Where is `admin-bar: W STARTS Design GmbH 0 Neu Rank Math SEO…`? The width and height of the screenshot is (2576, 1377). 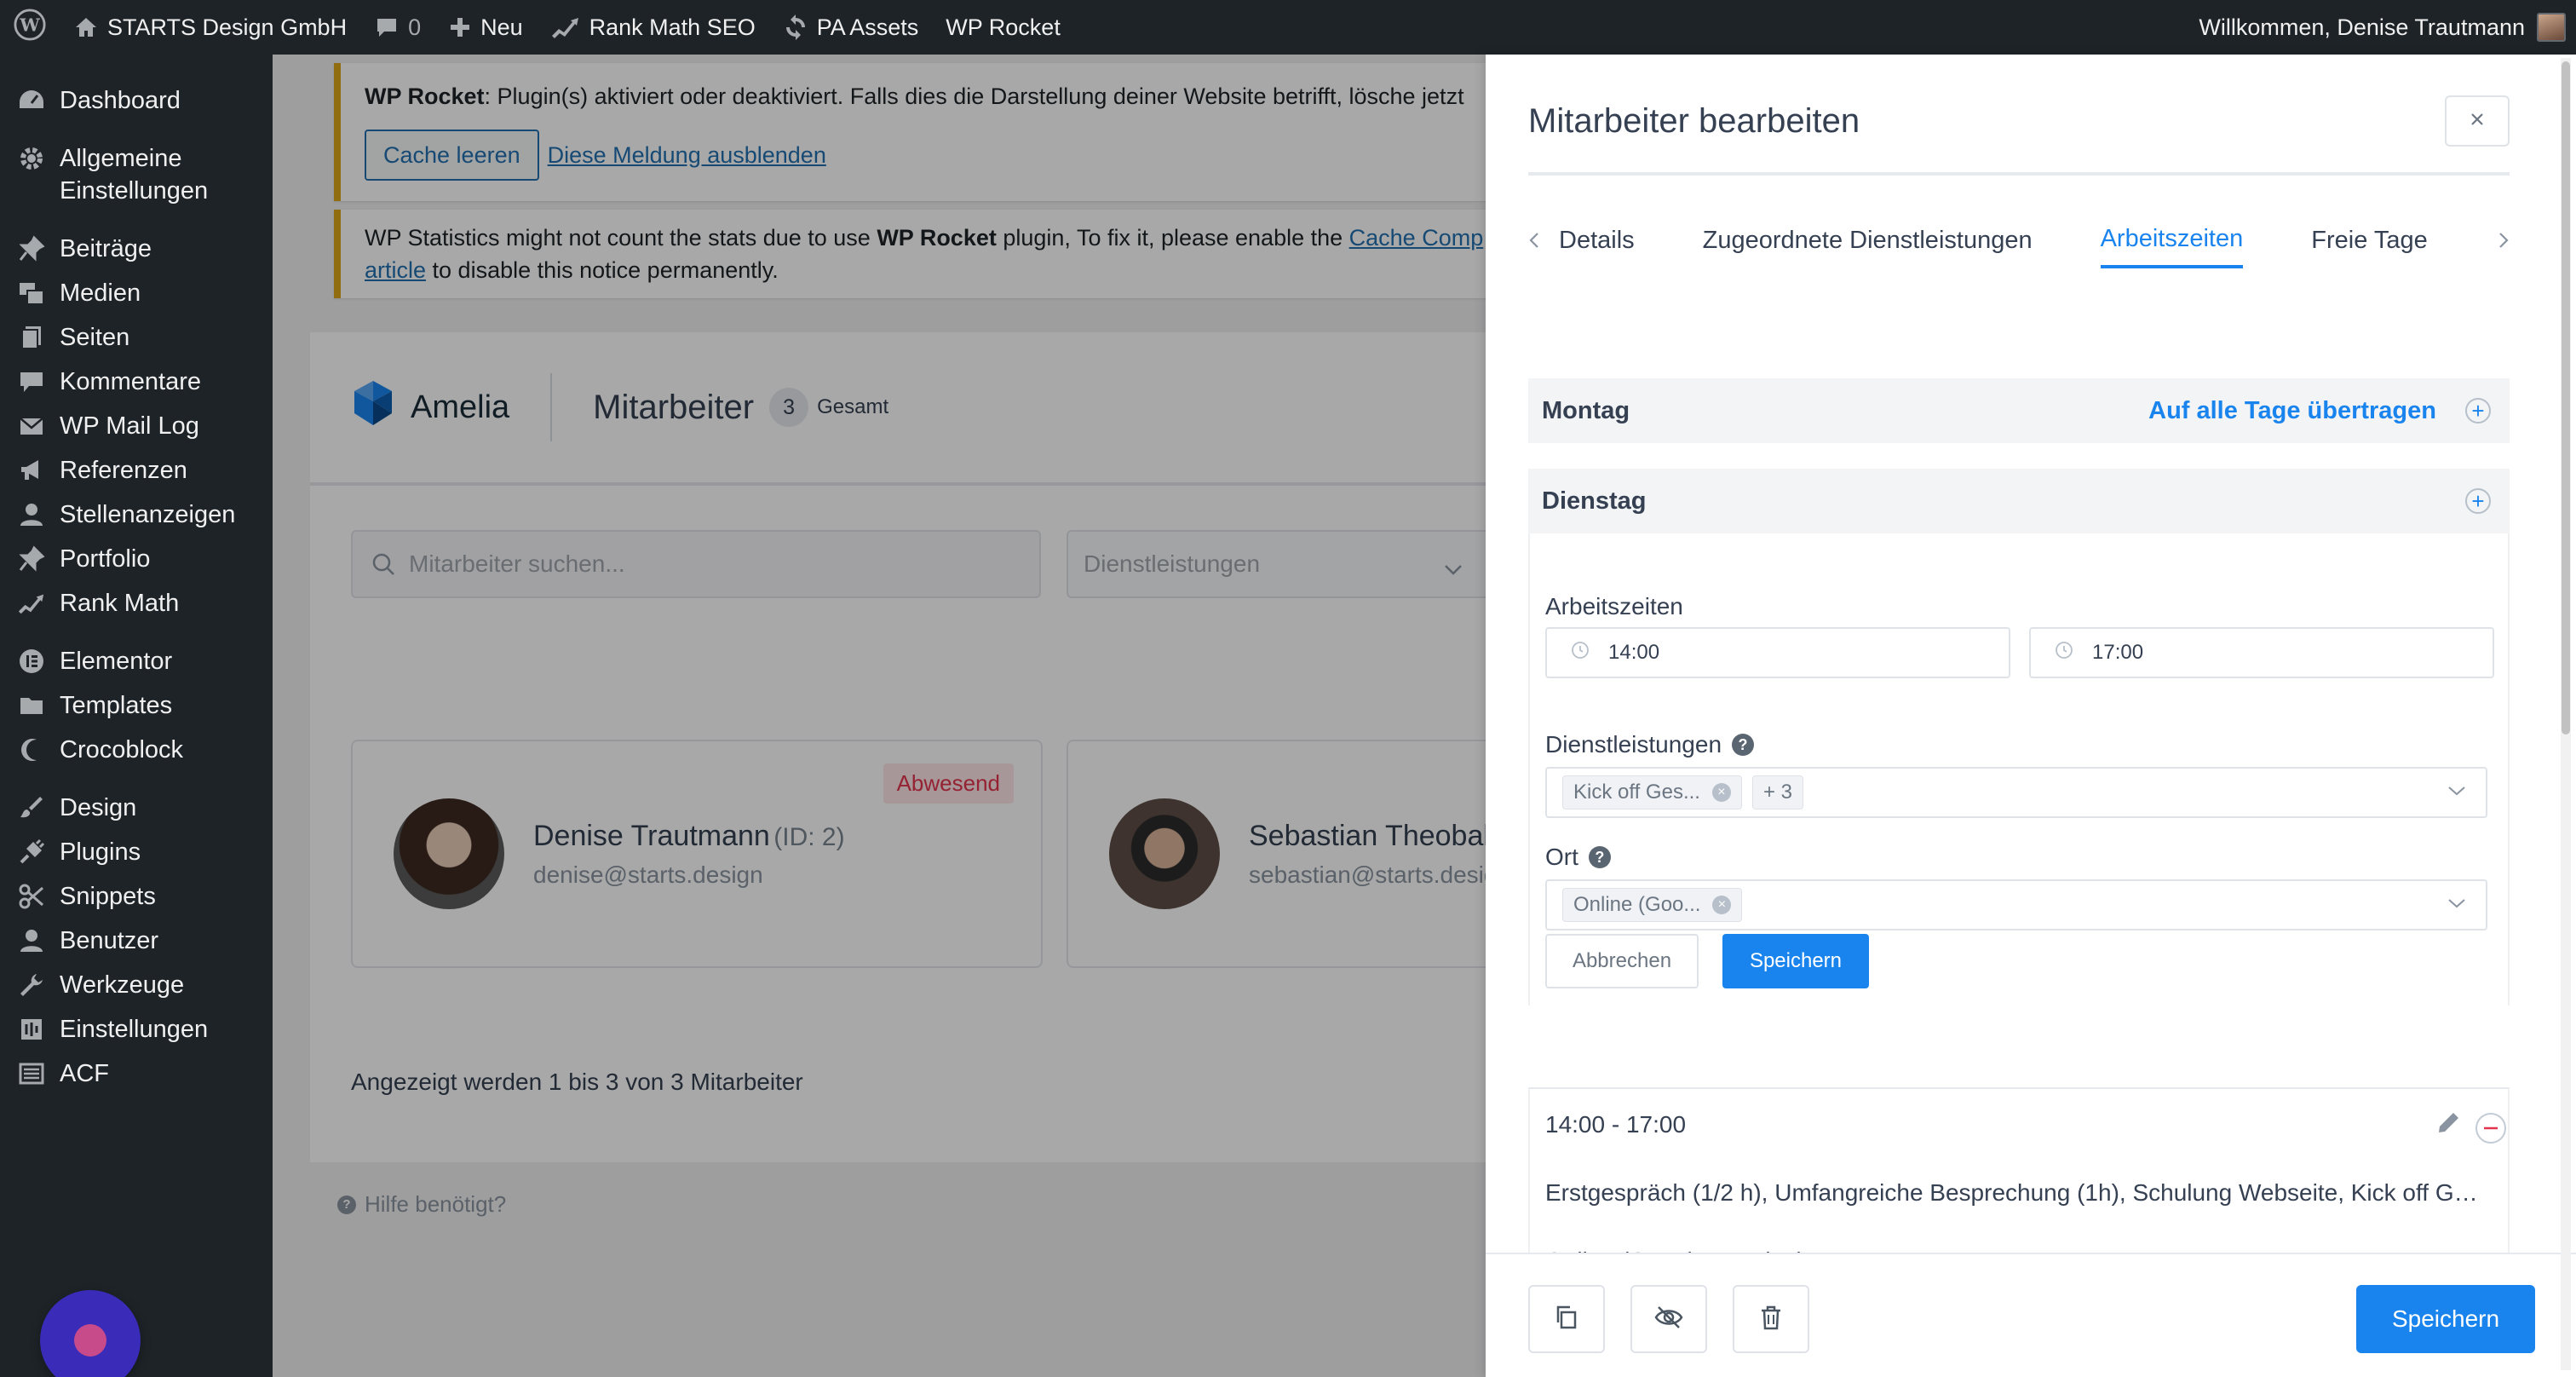 admin-bar: W STARTS Design GmbH 0 Neu Rank Math SEO… is located at coordinates (1288, 27).